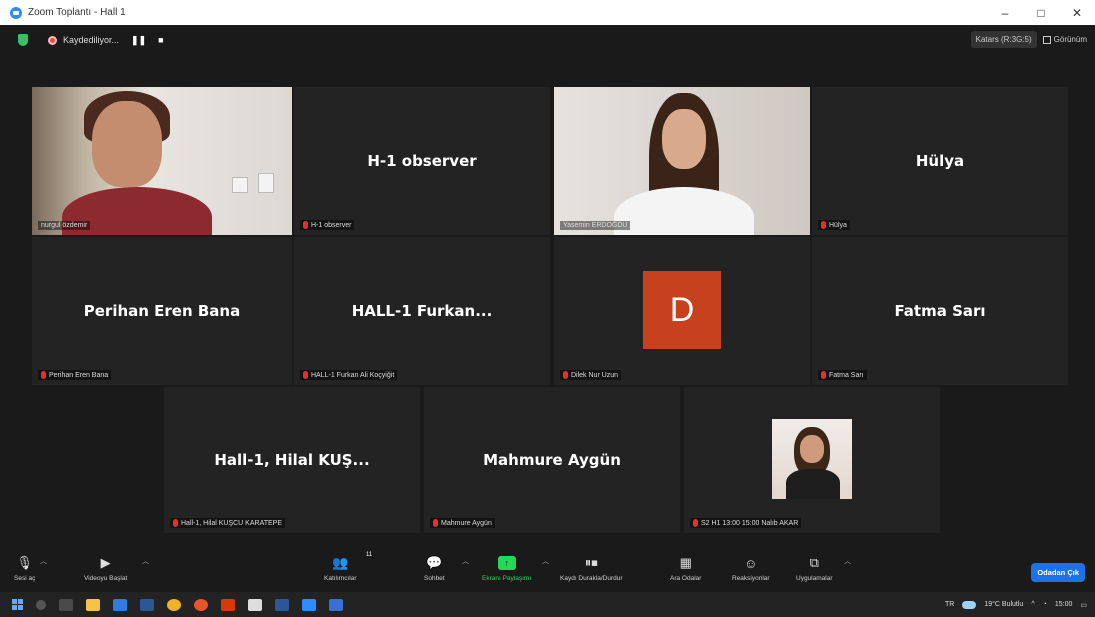 This screenshot has height=617, width=1095. I want to click on tray-chevron-icon: ^, so click(1032, 604).